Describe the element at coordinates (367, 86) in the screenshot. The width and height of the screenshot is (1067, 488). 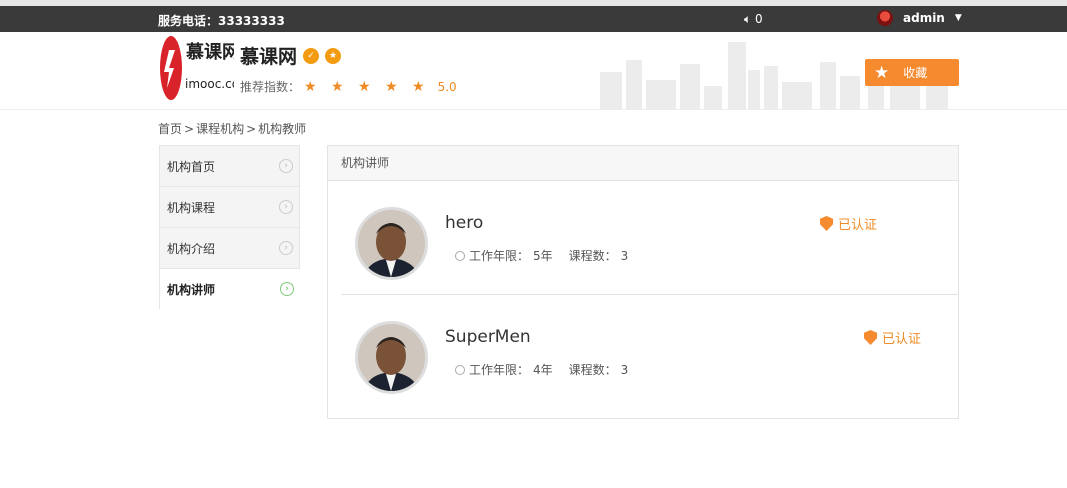
I see `rating-stars-icon: ★ ★ ★ ★ ★` at that location.